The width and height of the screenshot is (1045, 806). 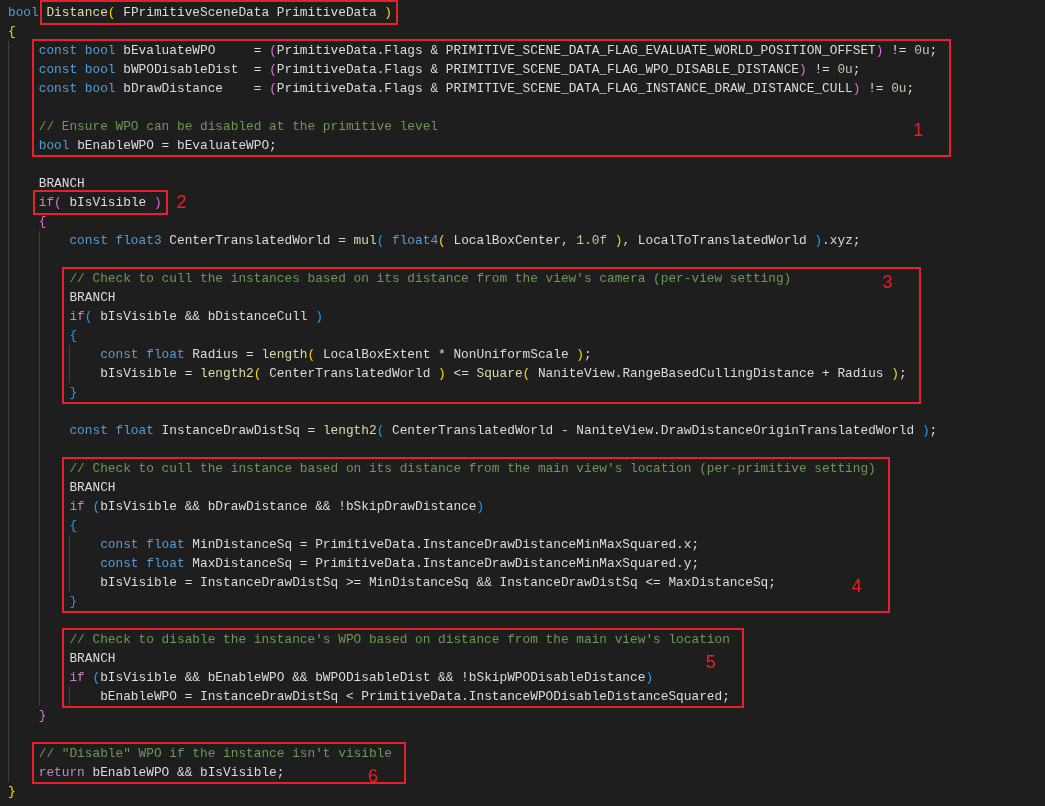 I want to click on annotation-number: 1, so click(x=918, y=130).